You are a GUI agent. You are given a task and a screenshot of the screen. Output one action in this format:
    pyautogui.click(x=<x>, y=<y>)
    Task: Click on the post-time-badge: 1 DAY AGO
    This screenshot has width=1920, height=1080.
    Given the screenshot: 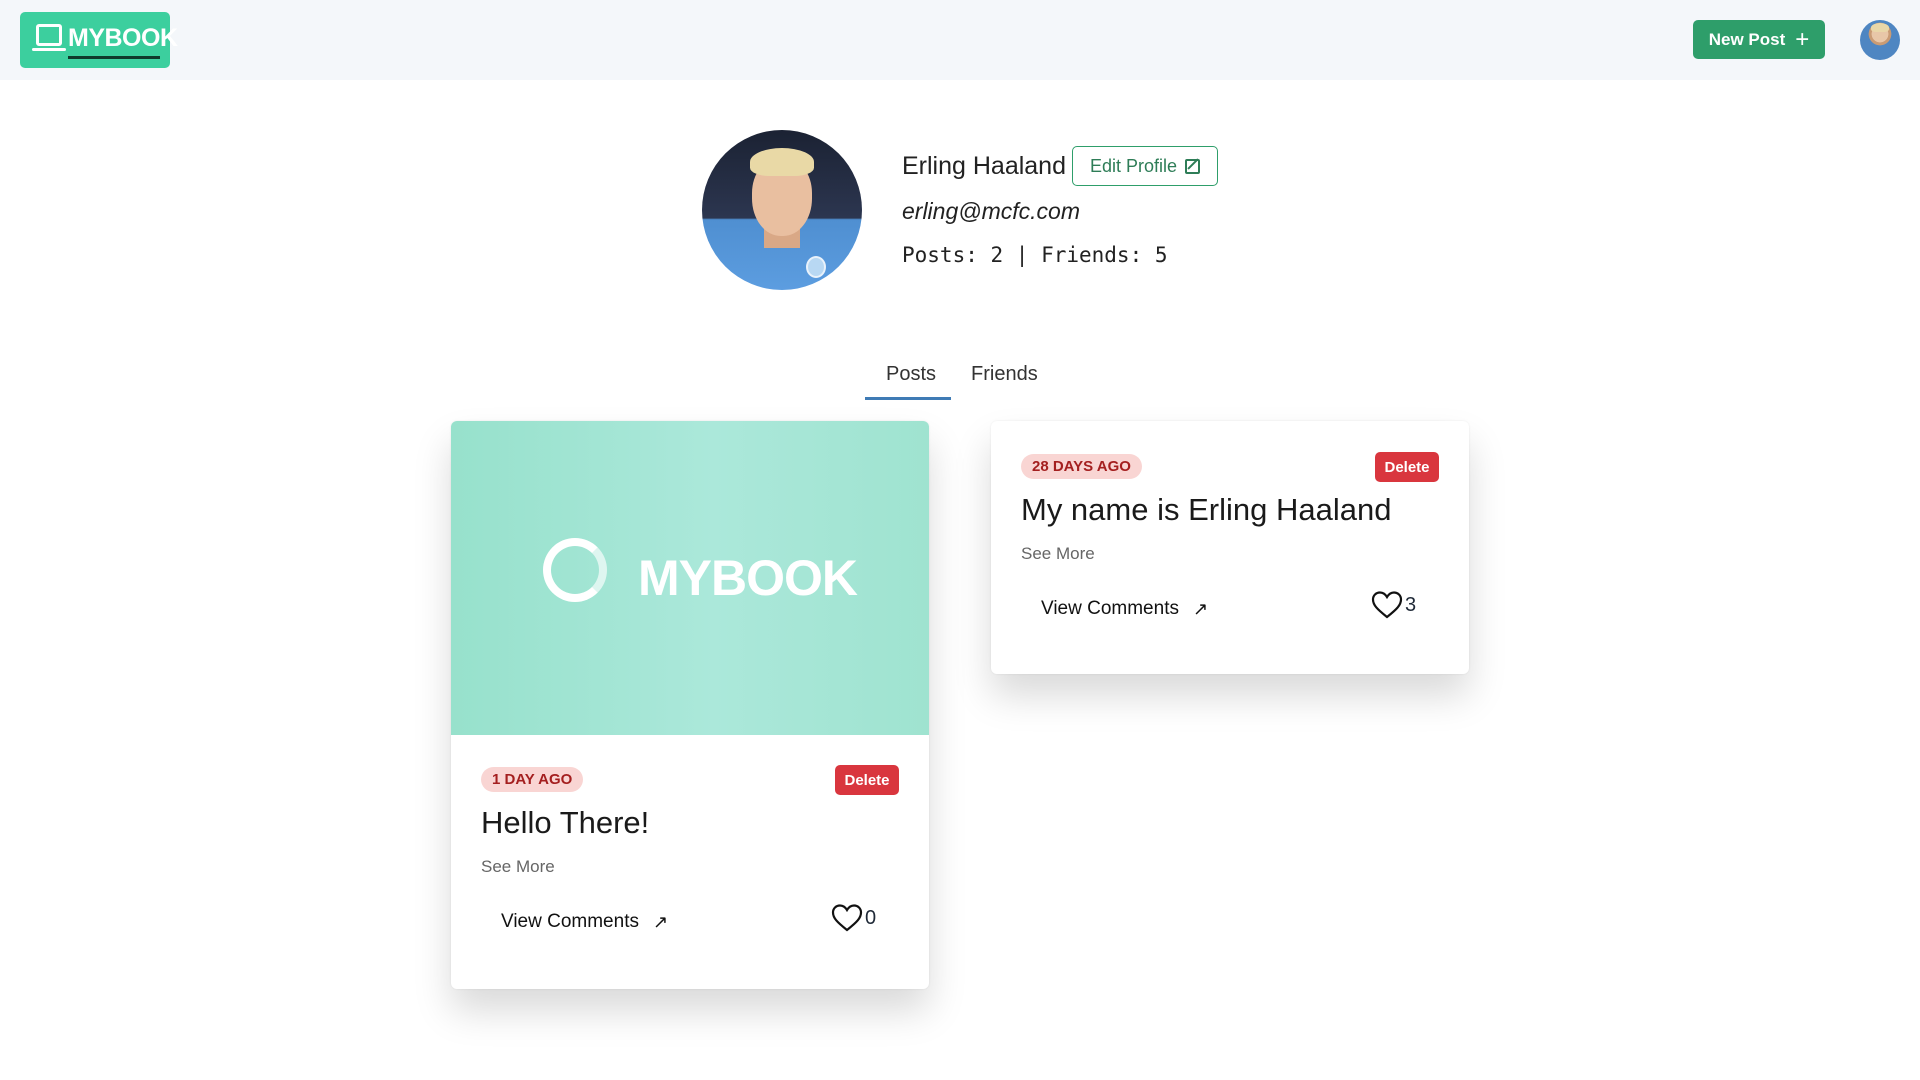 What is the action you would take?
    pyautogui.click(x=532, y=779)
    